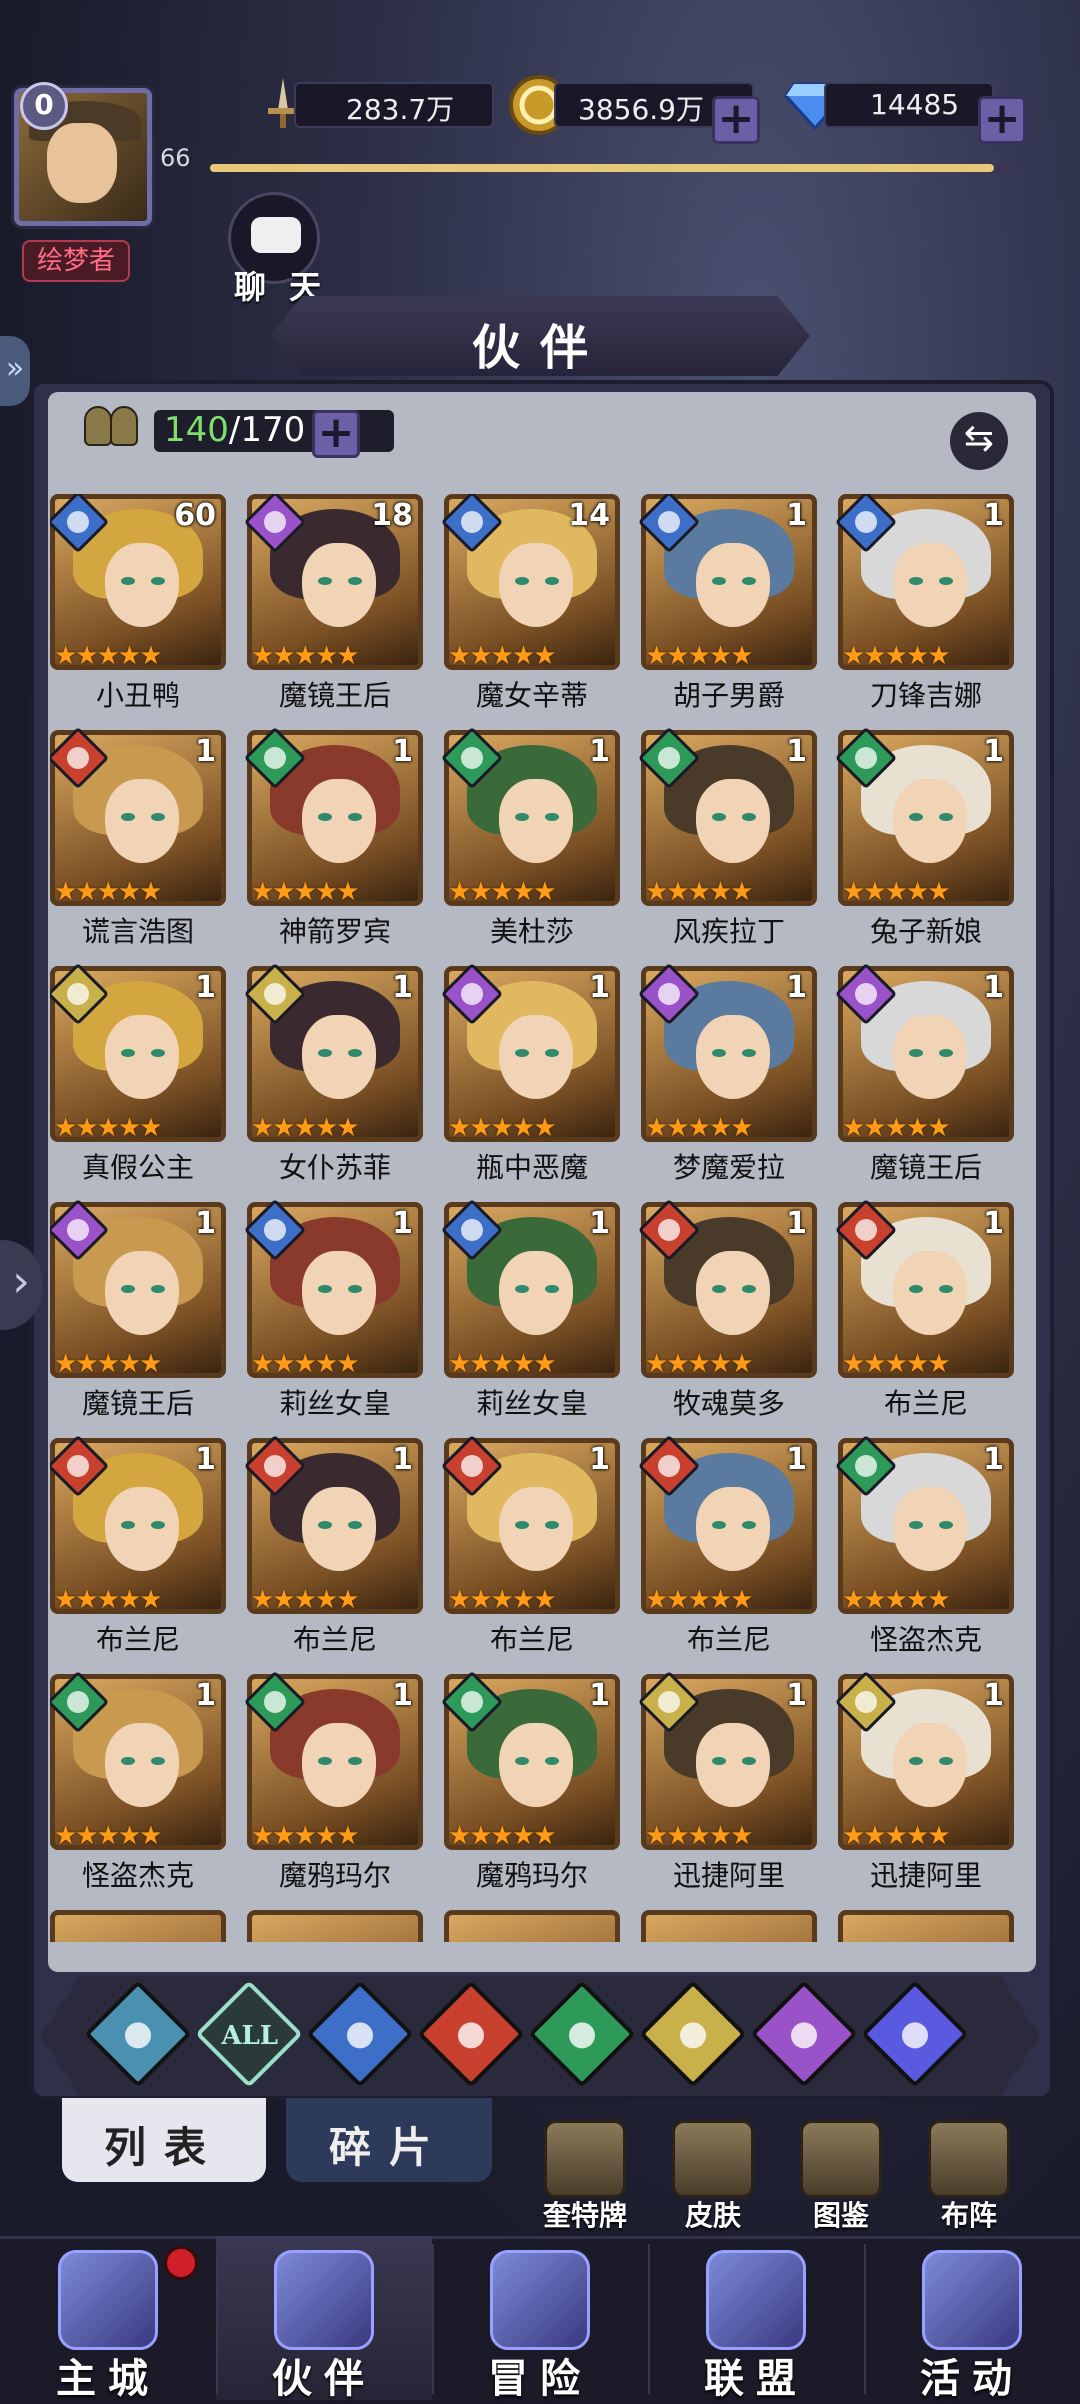 This screenshot has width=1080, height=2404. I want to click on formation-icon, so click(969, 2159).